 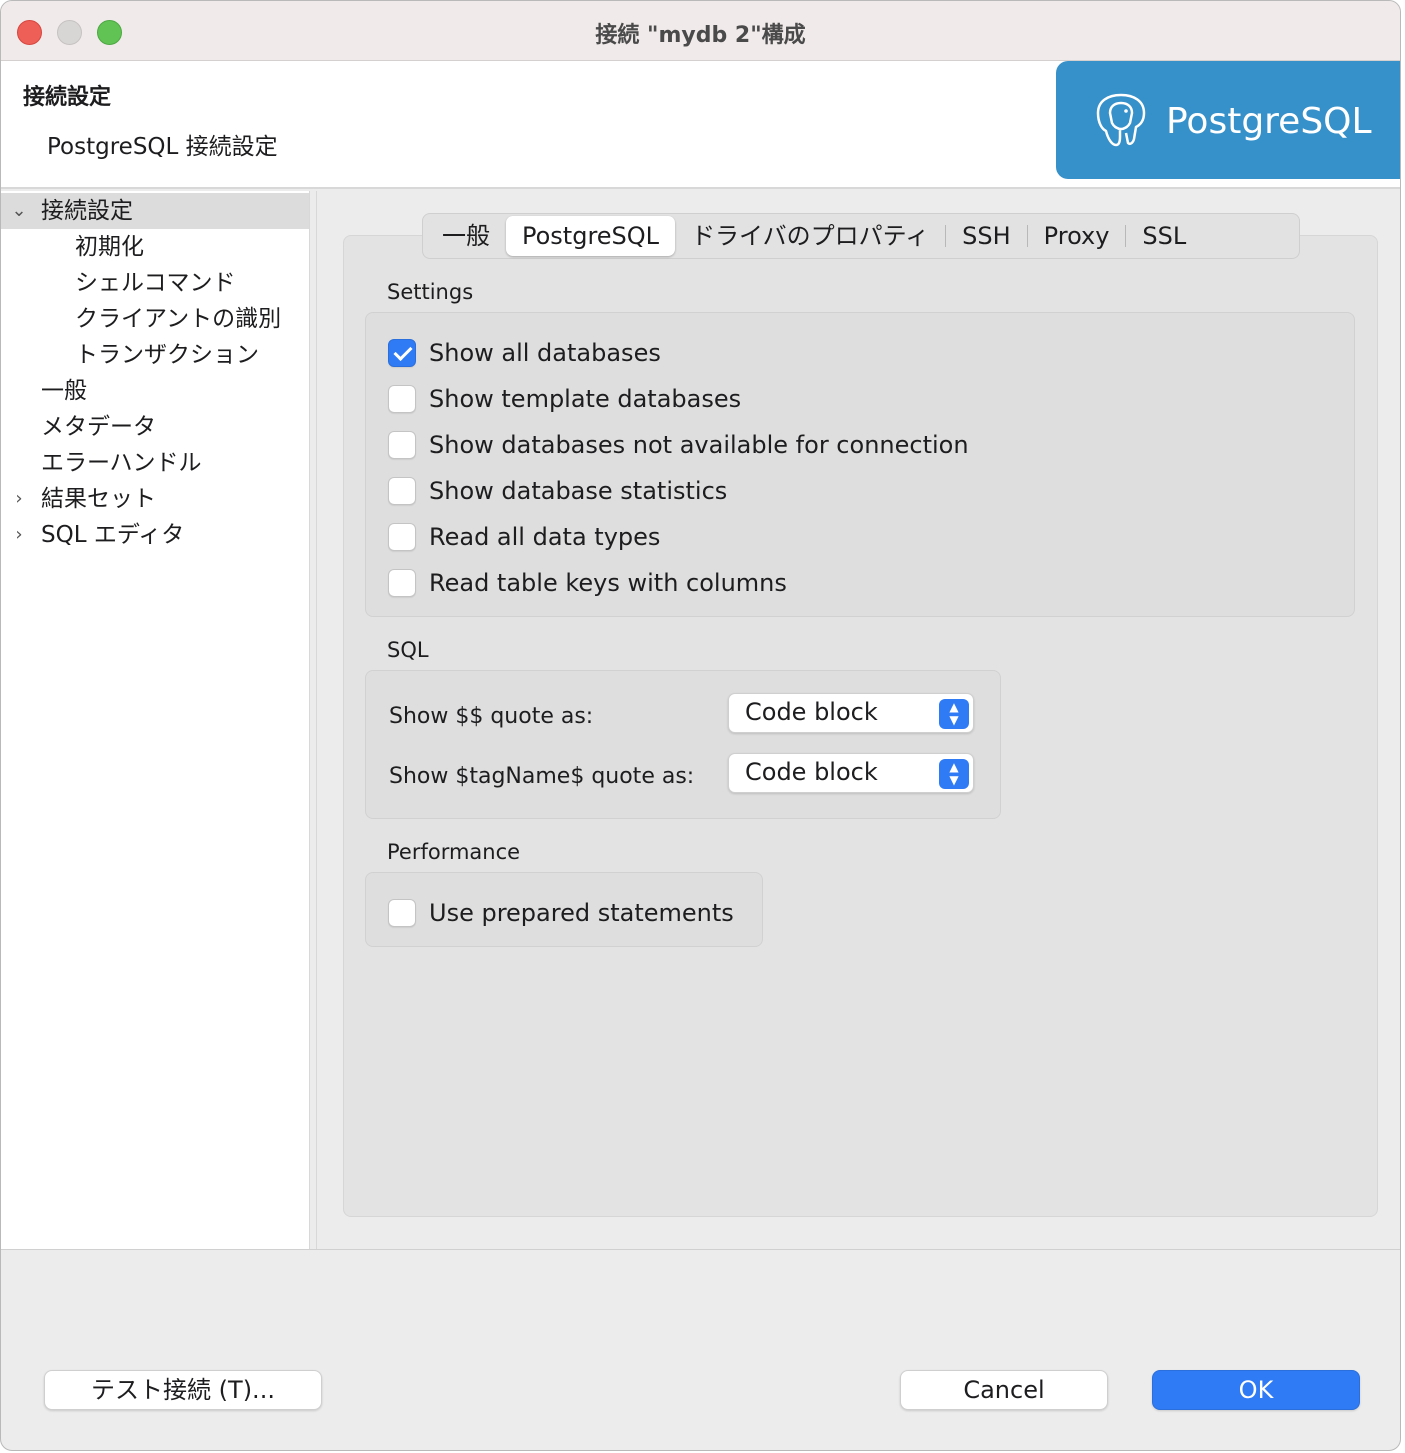 I want to click on postgresql-elephant-icon, so click(x=1121, y=120).